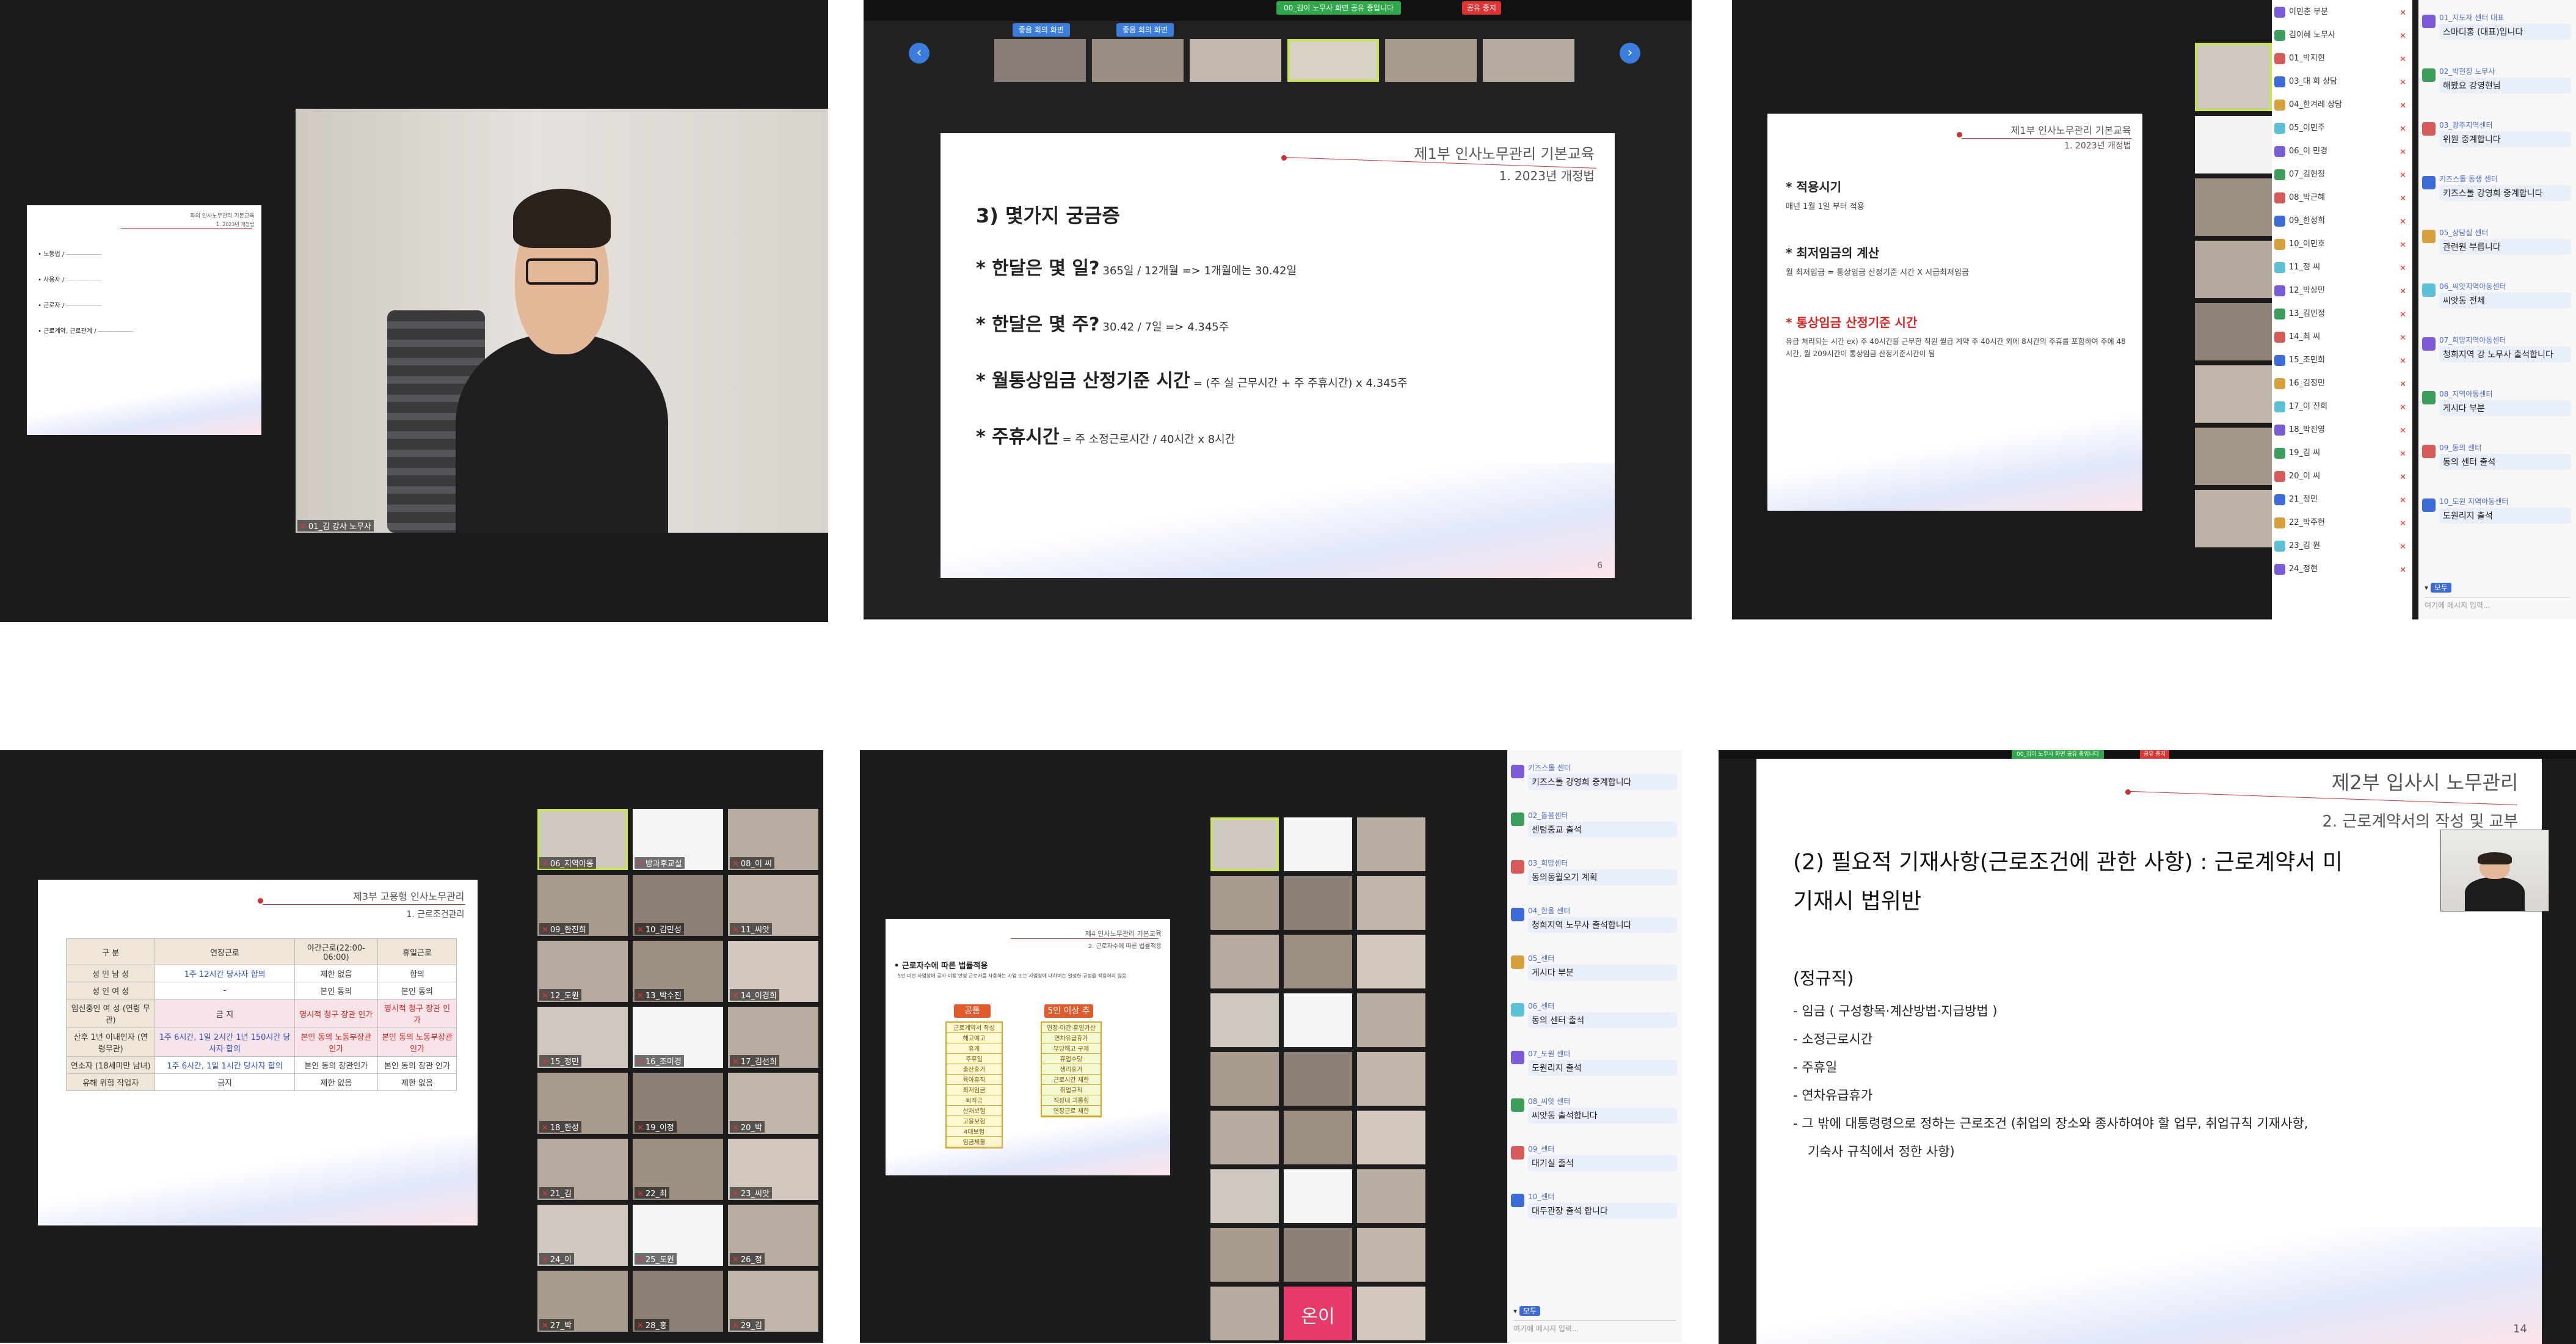 Image resolution: width=2576 pixels, height=1344 pixels. I want to click on participant-row: 21_정민 ✕, so click(2342, 501).